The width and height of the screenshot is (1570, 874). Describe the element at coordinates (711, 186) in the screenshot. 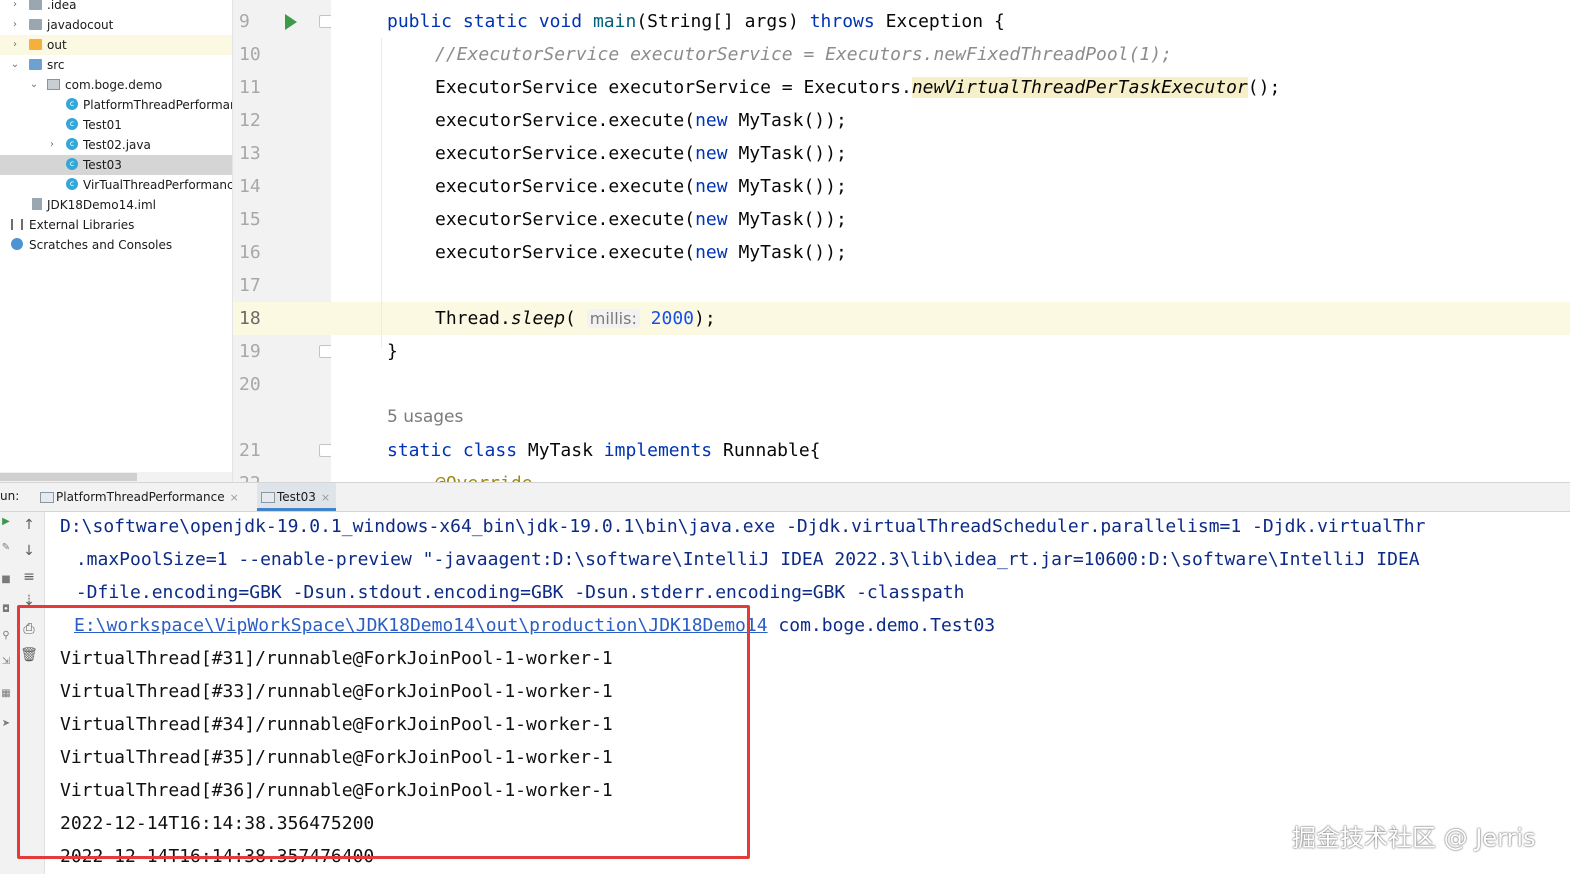

I see `keyword: new` at that location.